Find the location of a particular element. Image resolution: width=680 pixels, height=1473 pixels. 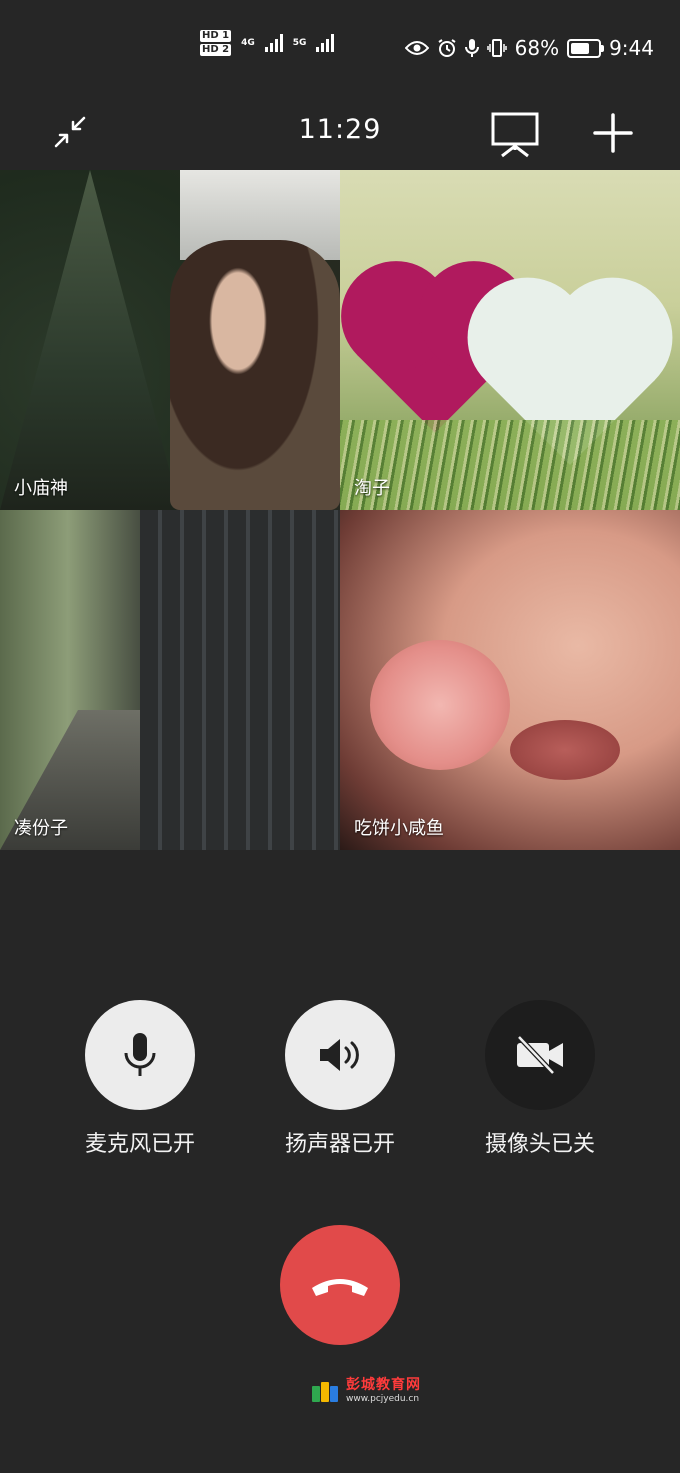

hd1-badge: HD 1 is located at coordinates (216, 36).